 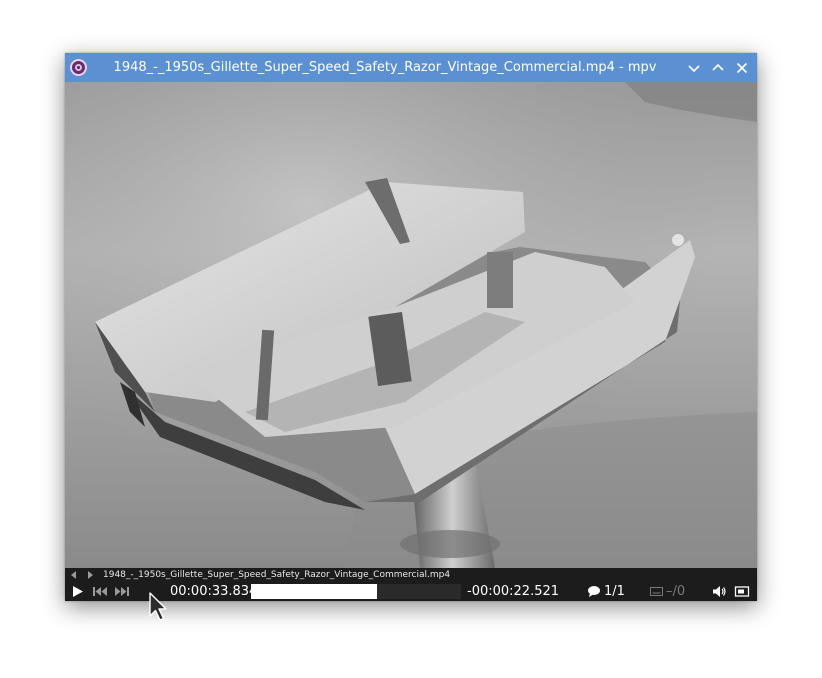 I want to click on triangle-left-icon, so click(x=74, y=575).